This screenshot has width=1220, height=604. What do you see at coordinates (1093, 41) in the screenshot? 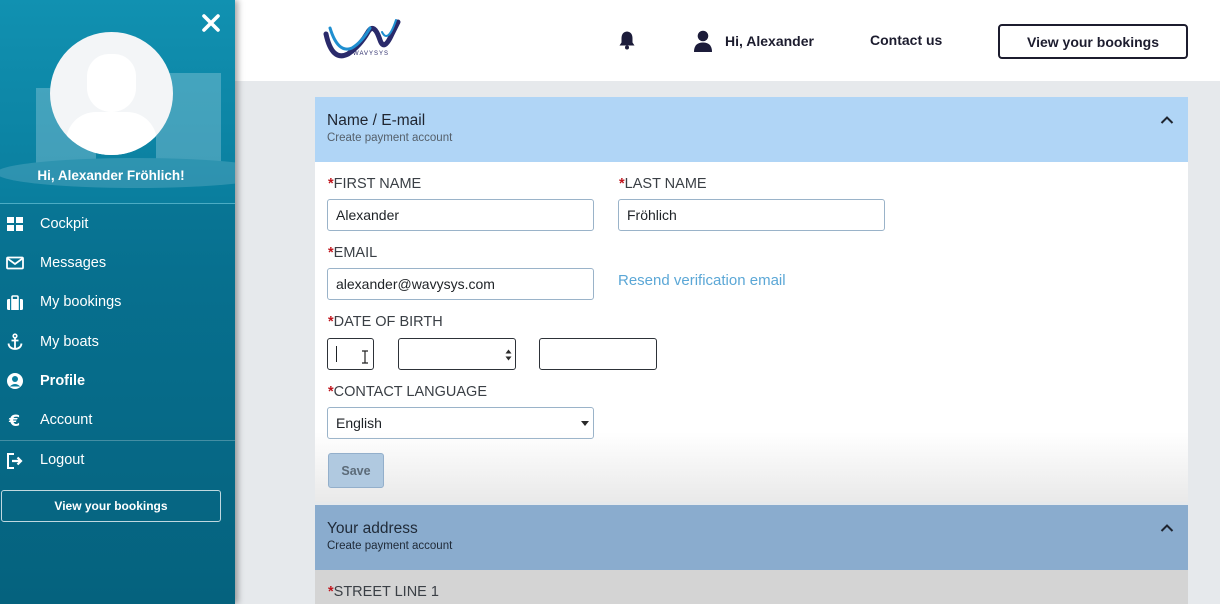
I see `view-bookings-button: View your bookings` at bounding box center [1093, 41].